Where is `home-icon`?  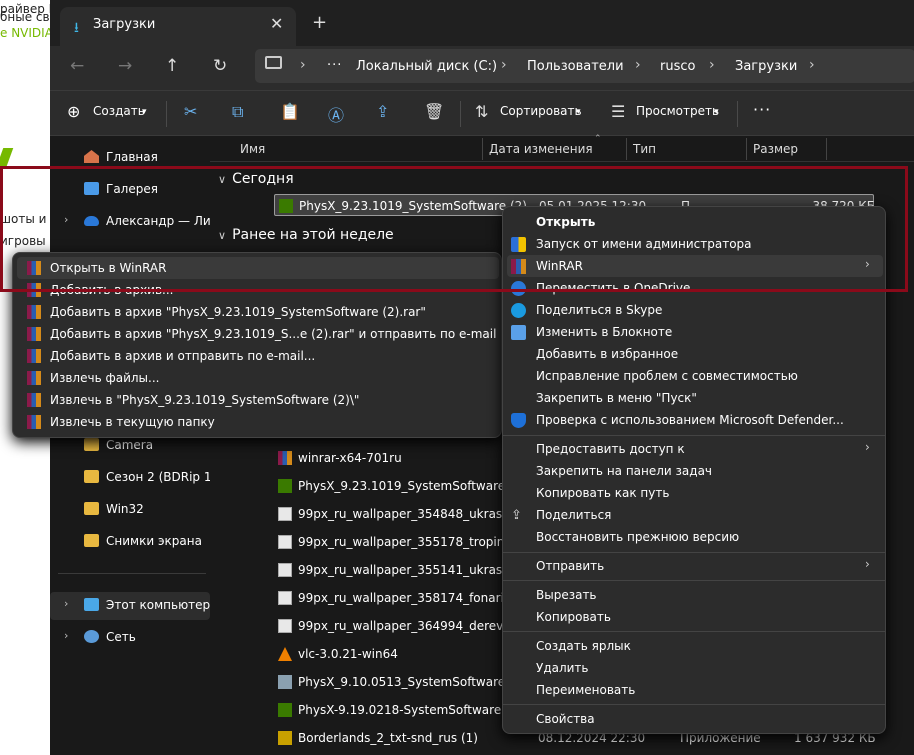 home-icon is located at coordinates (91, 156).